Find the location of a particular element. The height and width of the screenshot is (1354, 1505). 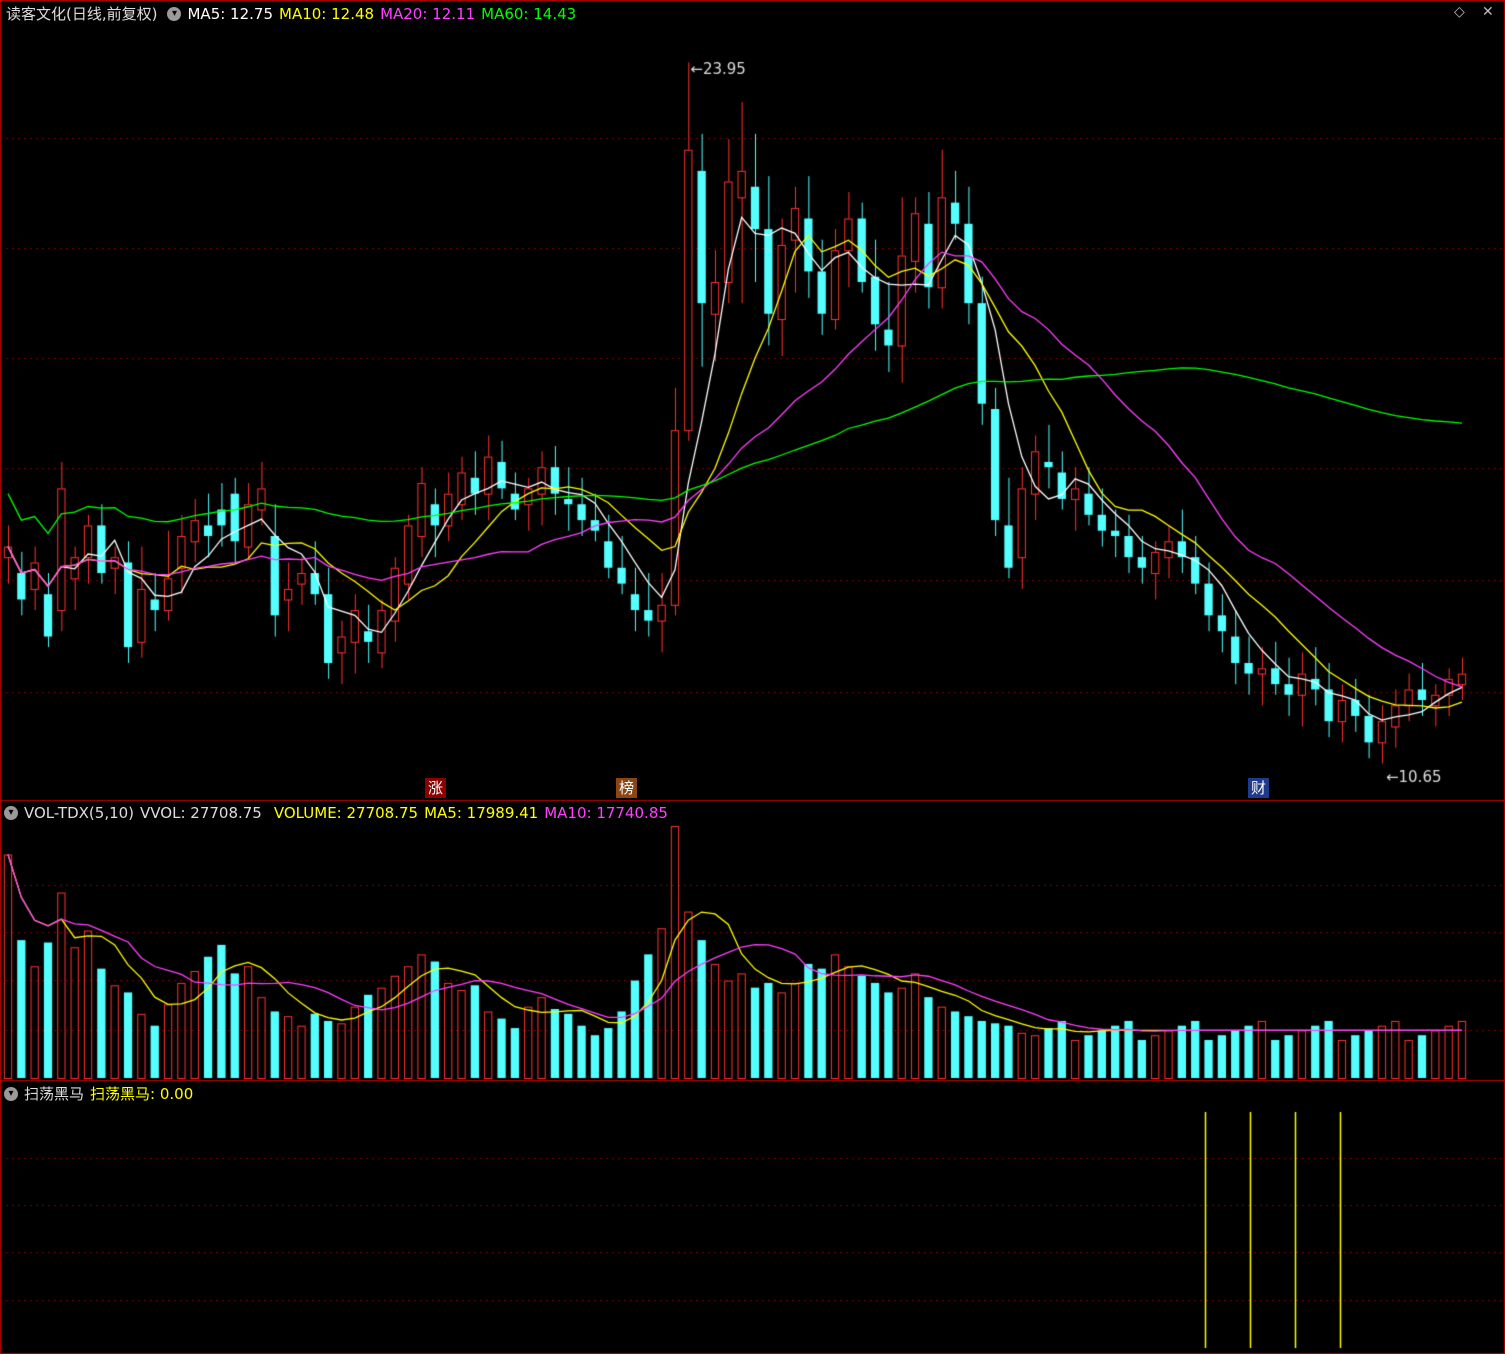

event-tag-zhang: 涨 is located at coordinates (436, 788).